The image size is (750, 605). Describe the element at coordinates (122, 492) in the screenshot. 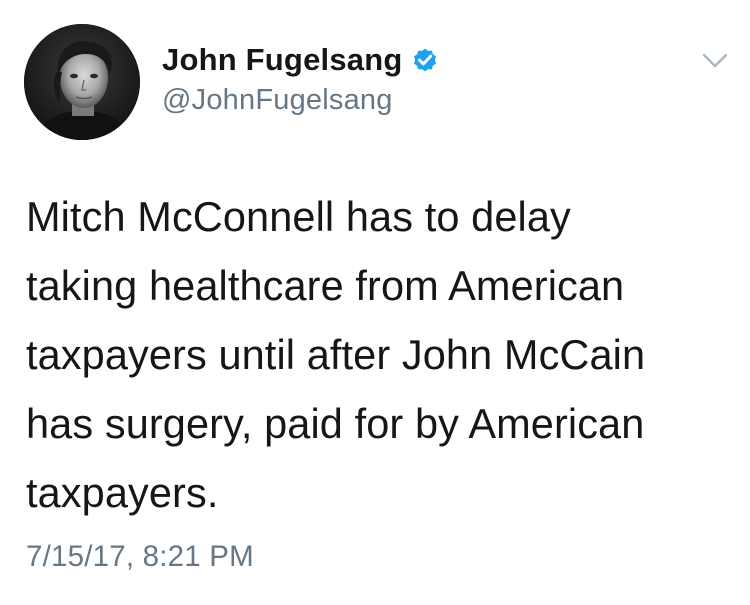

I see `tweet-text-line: taxpayers.` at that location.